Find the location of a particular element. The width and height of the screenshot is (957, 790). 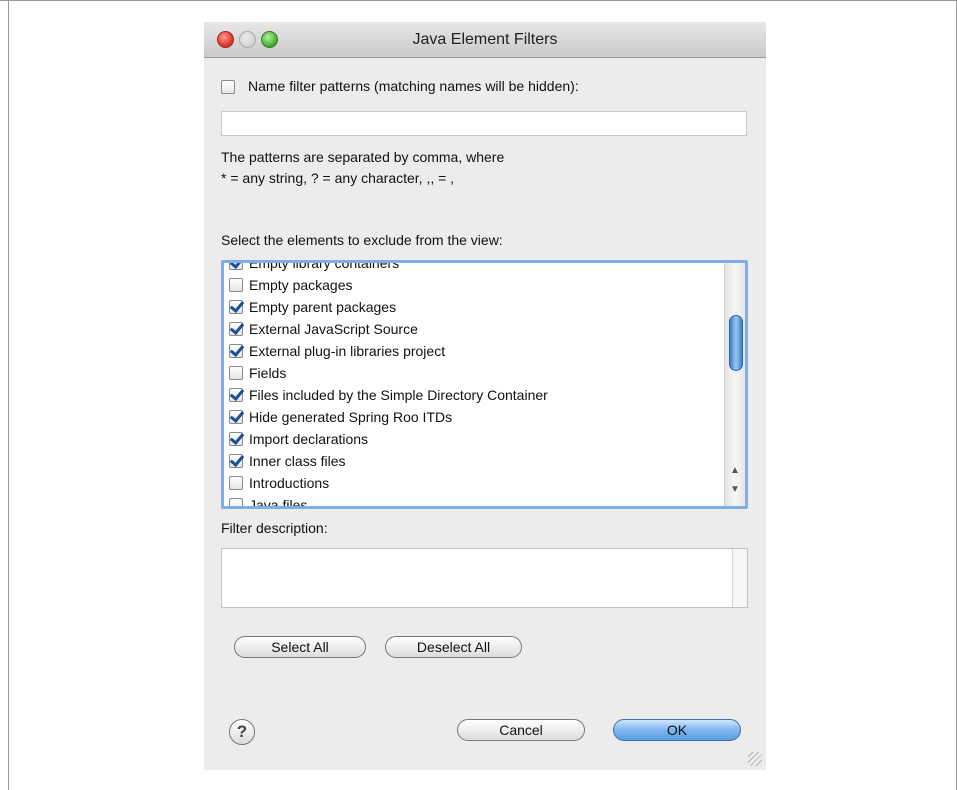

title-bar: Java Element Filters is located at coordinates (485, 40).